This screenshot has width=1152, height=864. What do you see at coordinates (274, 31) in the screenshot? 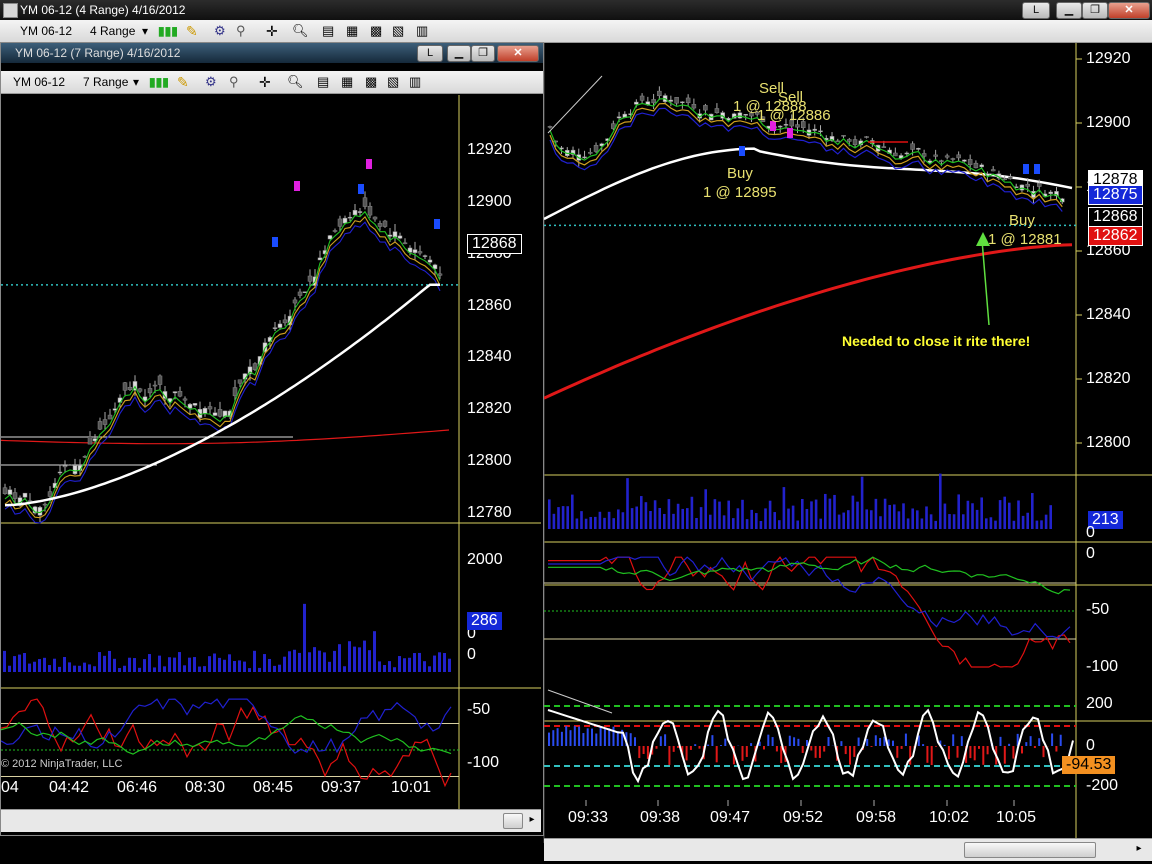
I see `crosshair-icon: ✛` at bounding box center [274, 31].